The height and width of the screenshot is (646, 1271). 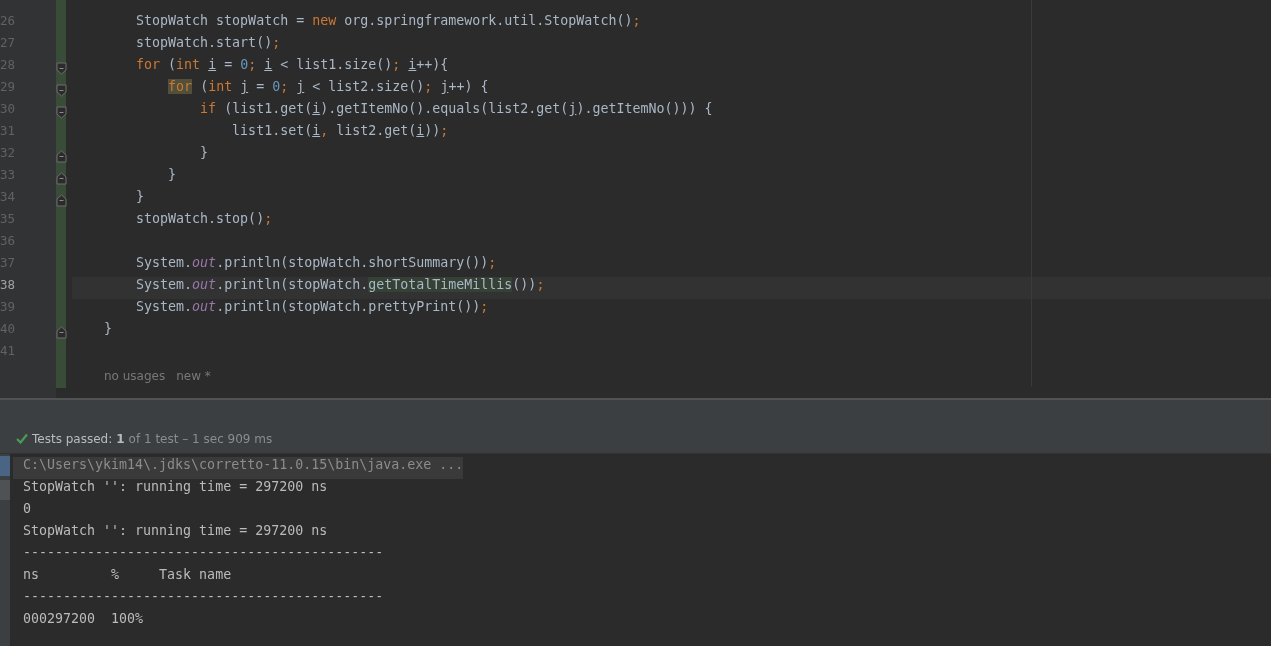 I want to click on code-line: StopWatch stopWatch = new org.springframework.util.StopWatch();, so click(x=388, y=21).